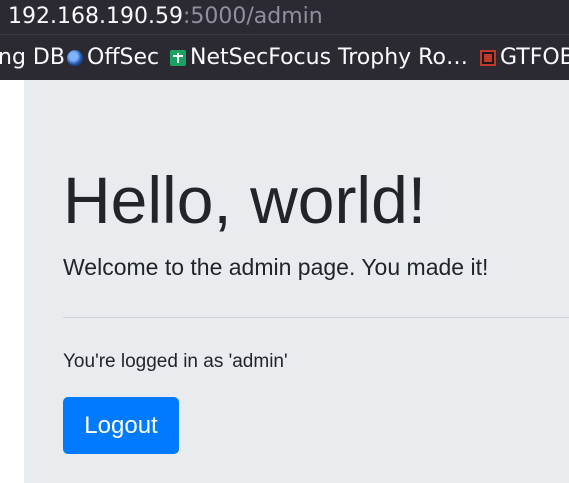  I want to click on bookmark-label: OffSec, so click(123, 57).